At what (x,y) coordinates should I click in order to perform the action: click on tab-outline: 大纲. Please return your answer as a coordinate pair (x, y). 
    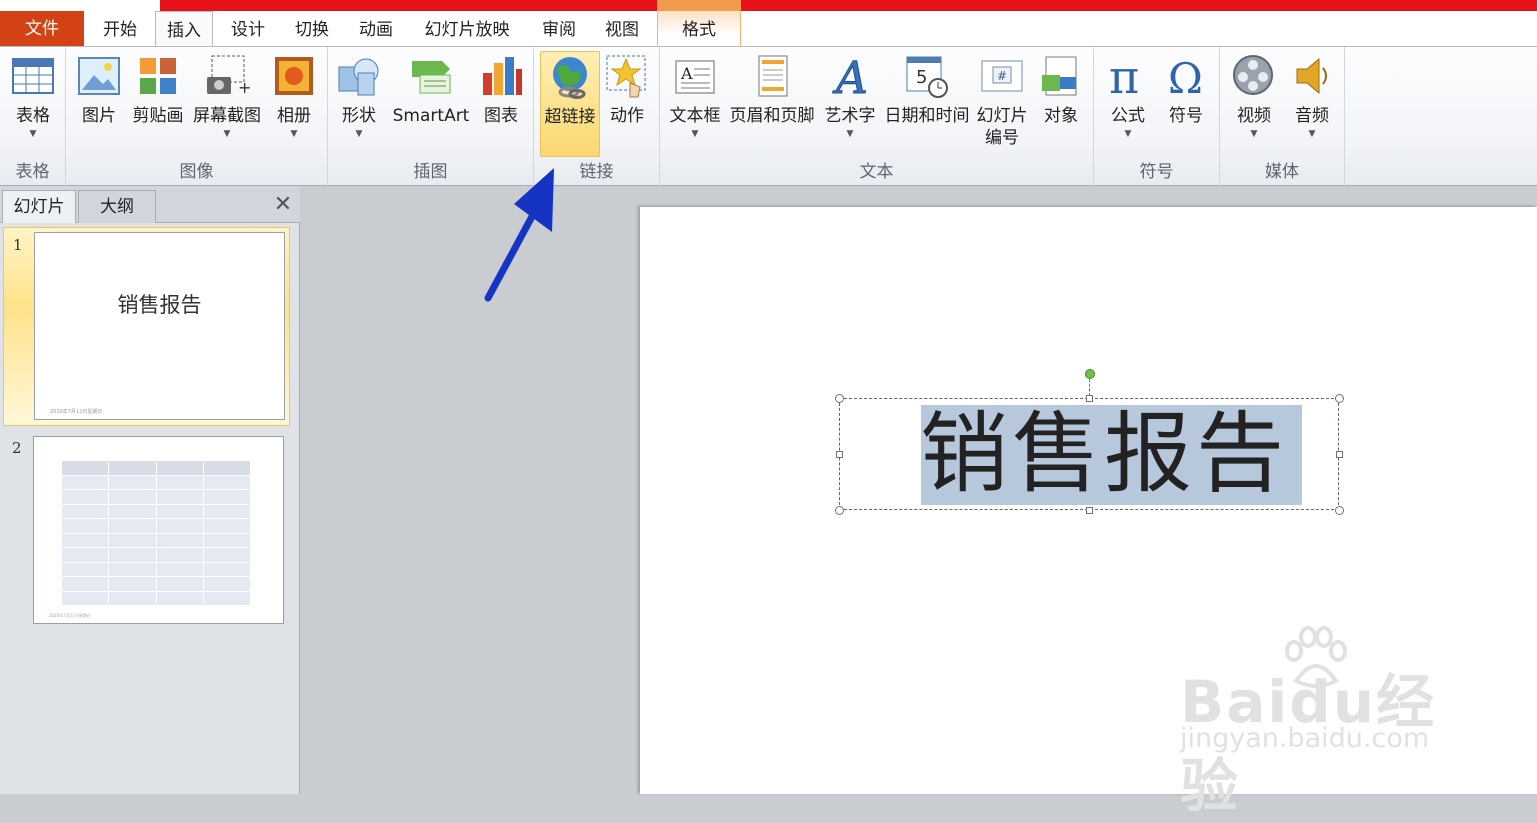
    Looking at the image, I should click on (117, 206).